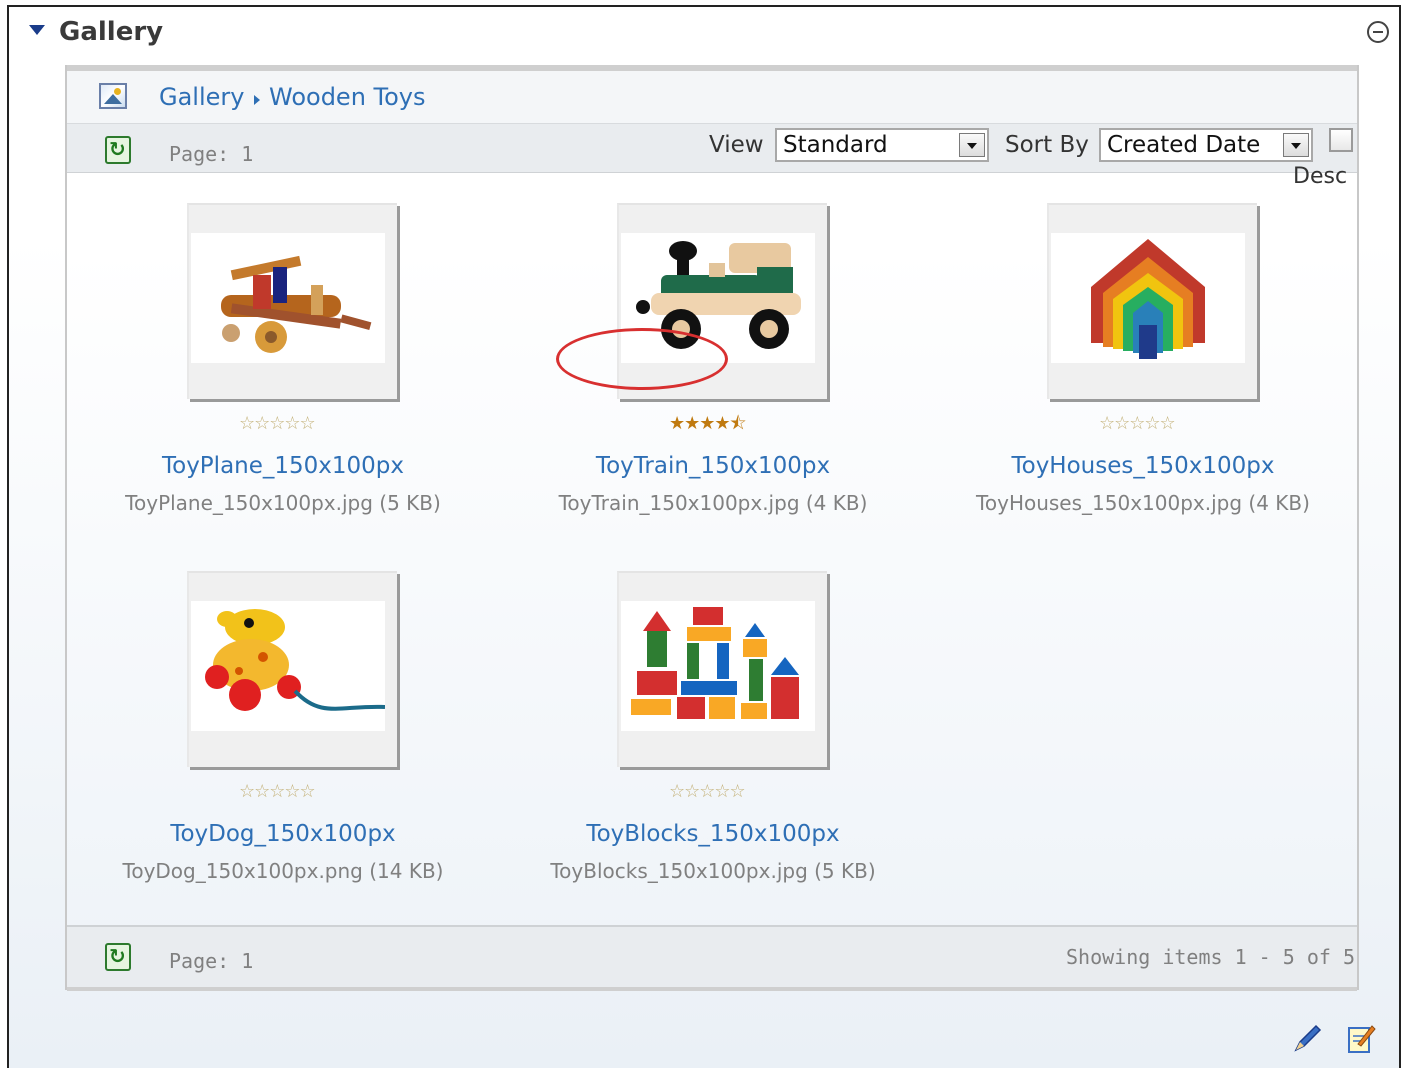 The image size is (1408, 1068). What do you see at coordinates (835, 145) in the screenshot?
I see `view-select-value: Standard` at bounding box center [835, 145].